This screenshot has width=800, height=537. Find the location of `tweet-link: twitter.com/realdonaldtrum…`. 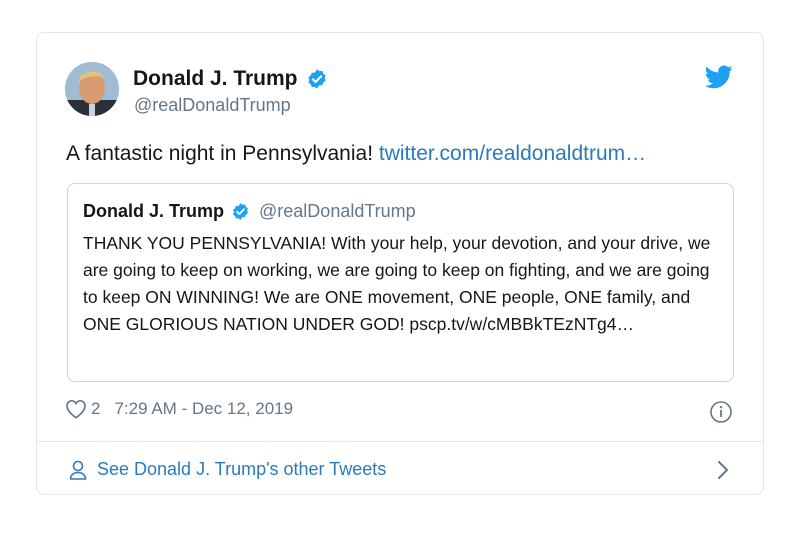

tweet-link: twitter.com/realdonaldtrum… is located at coordinates (512, 153).